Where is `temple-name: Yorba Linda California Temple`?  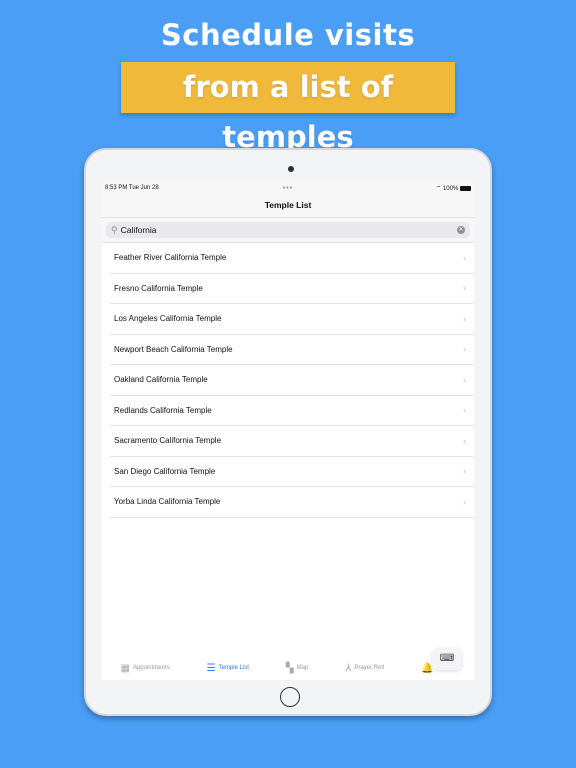
temple-name: Yorba Linda California Temple is located at coordinates (167, 502).